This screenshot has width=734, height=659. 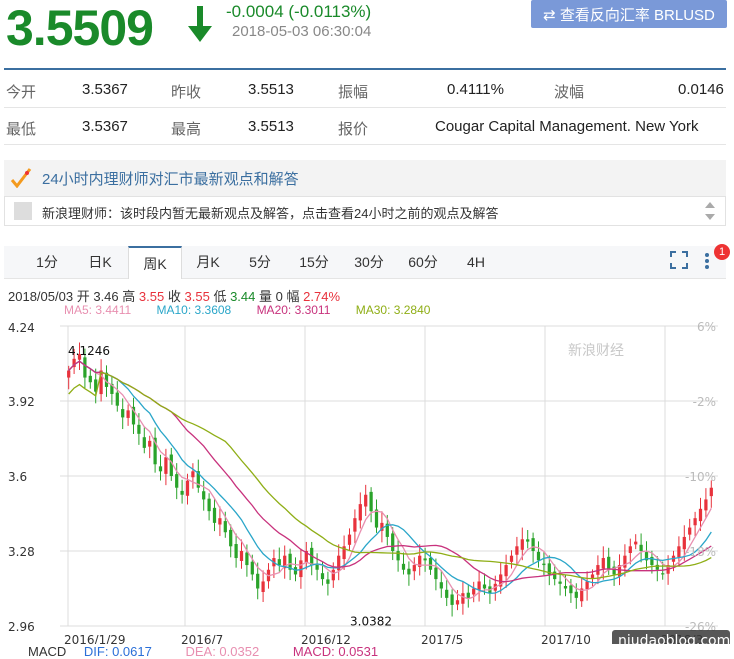 I want to click on stat-label: 最高, so click(x=186, y=129).